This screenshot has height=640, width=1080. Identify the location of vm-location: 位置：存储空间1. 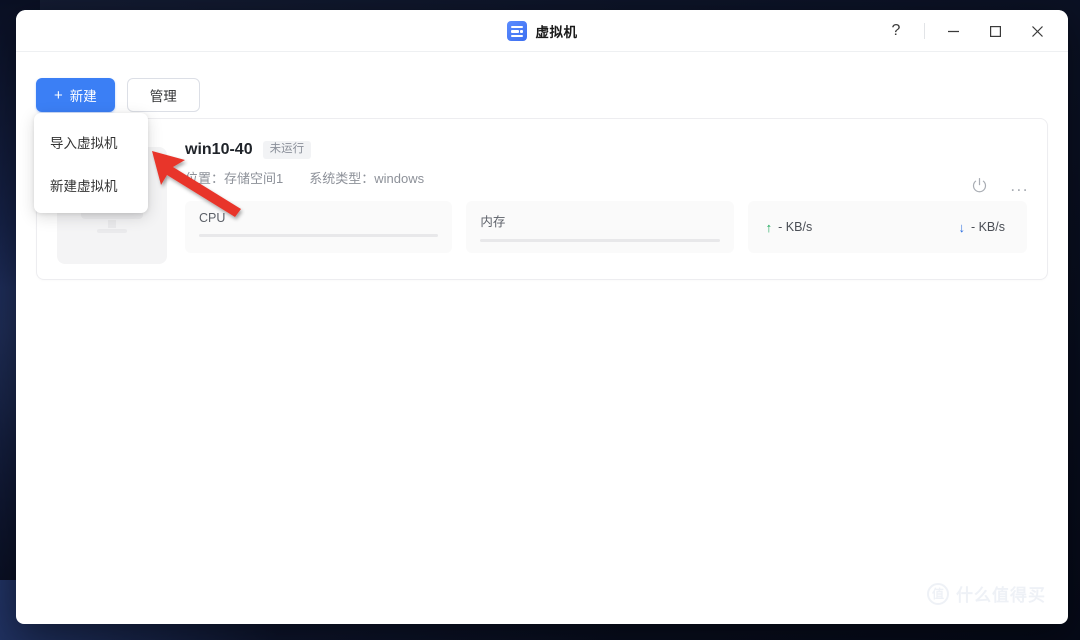
(234, 177).